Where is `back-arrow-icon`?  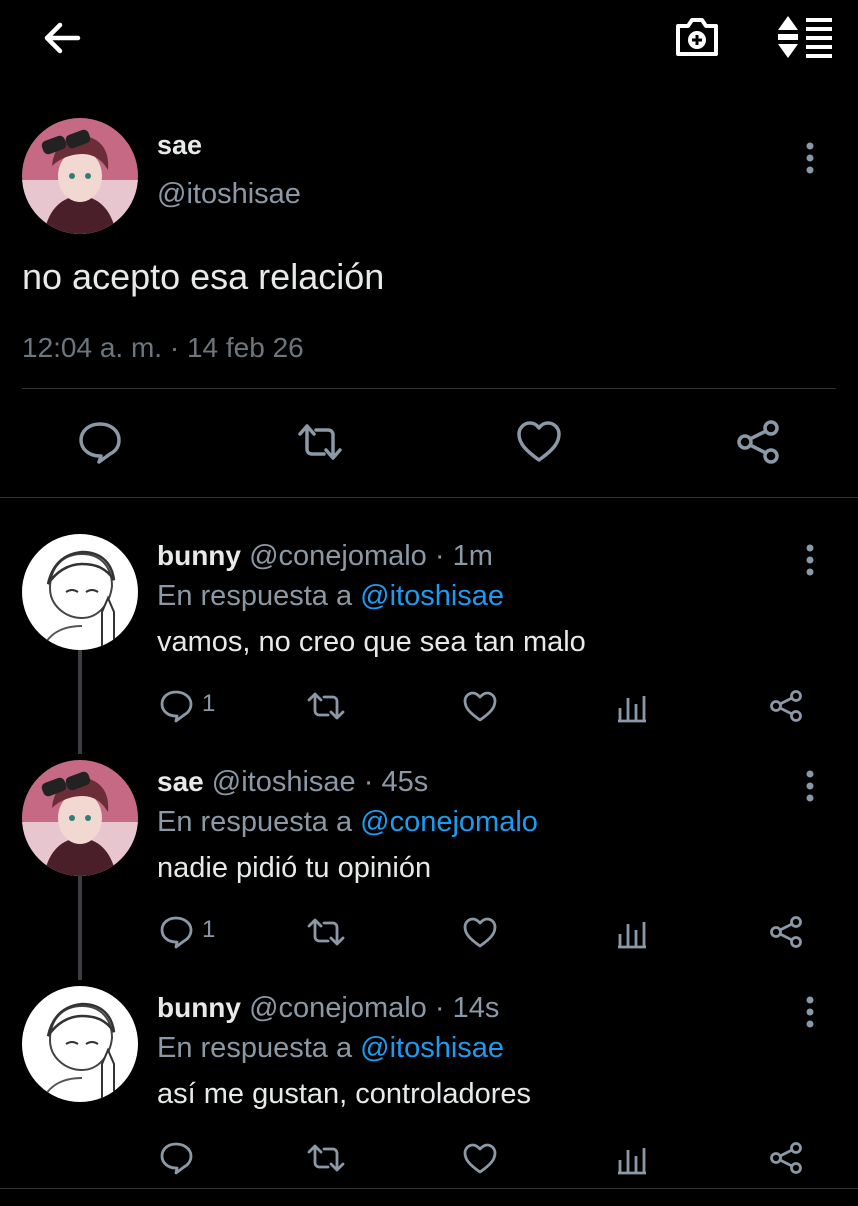
back-arrow-icon is located at coordinates (62, 38).